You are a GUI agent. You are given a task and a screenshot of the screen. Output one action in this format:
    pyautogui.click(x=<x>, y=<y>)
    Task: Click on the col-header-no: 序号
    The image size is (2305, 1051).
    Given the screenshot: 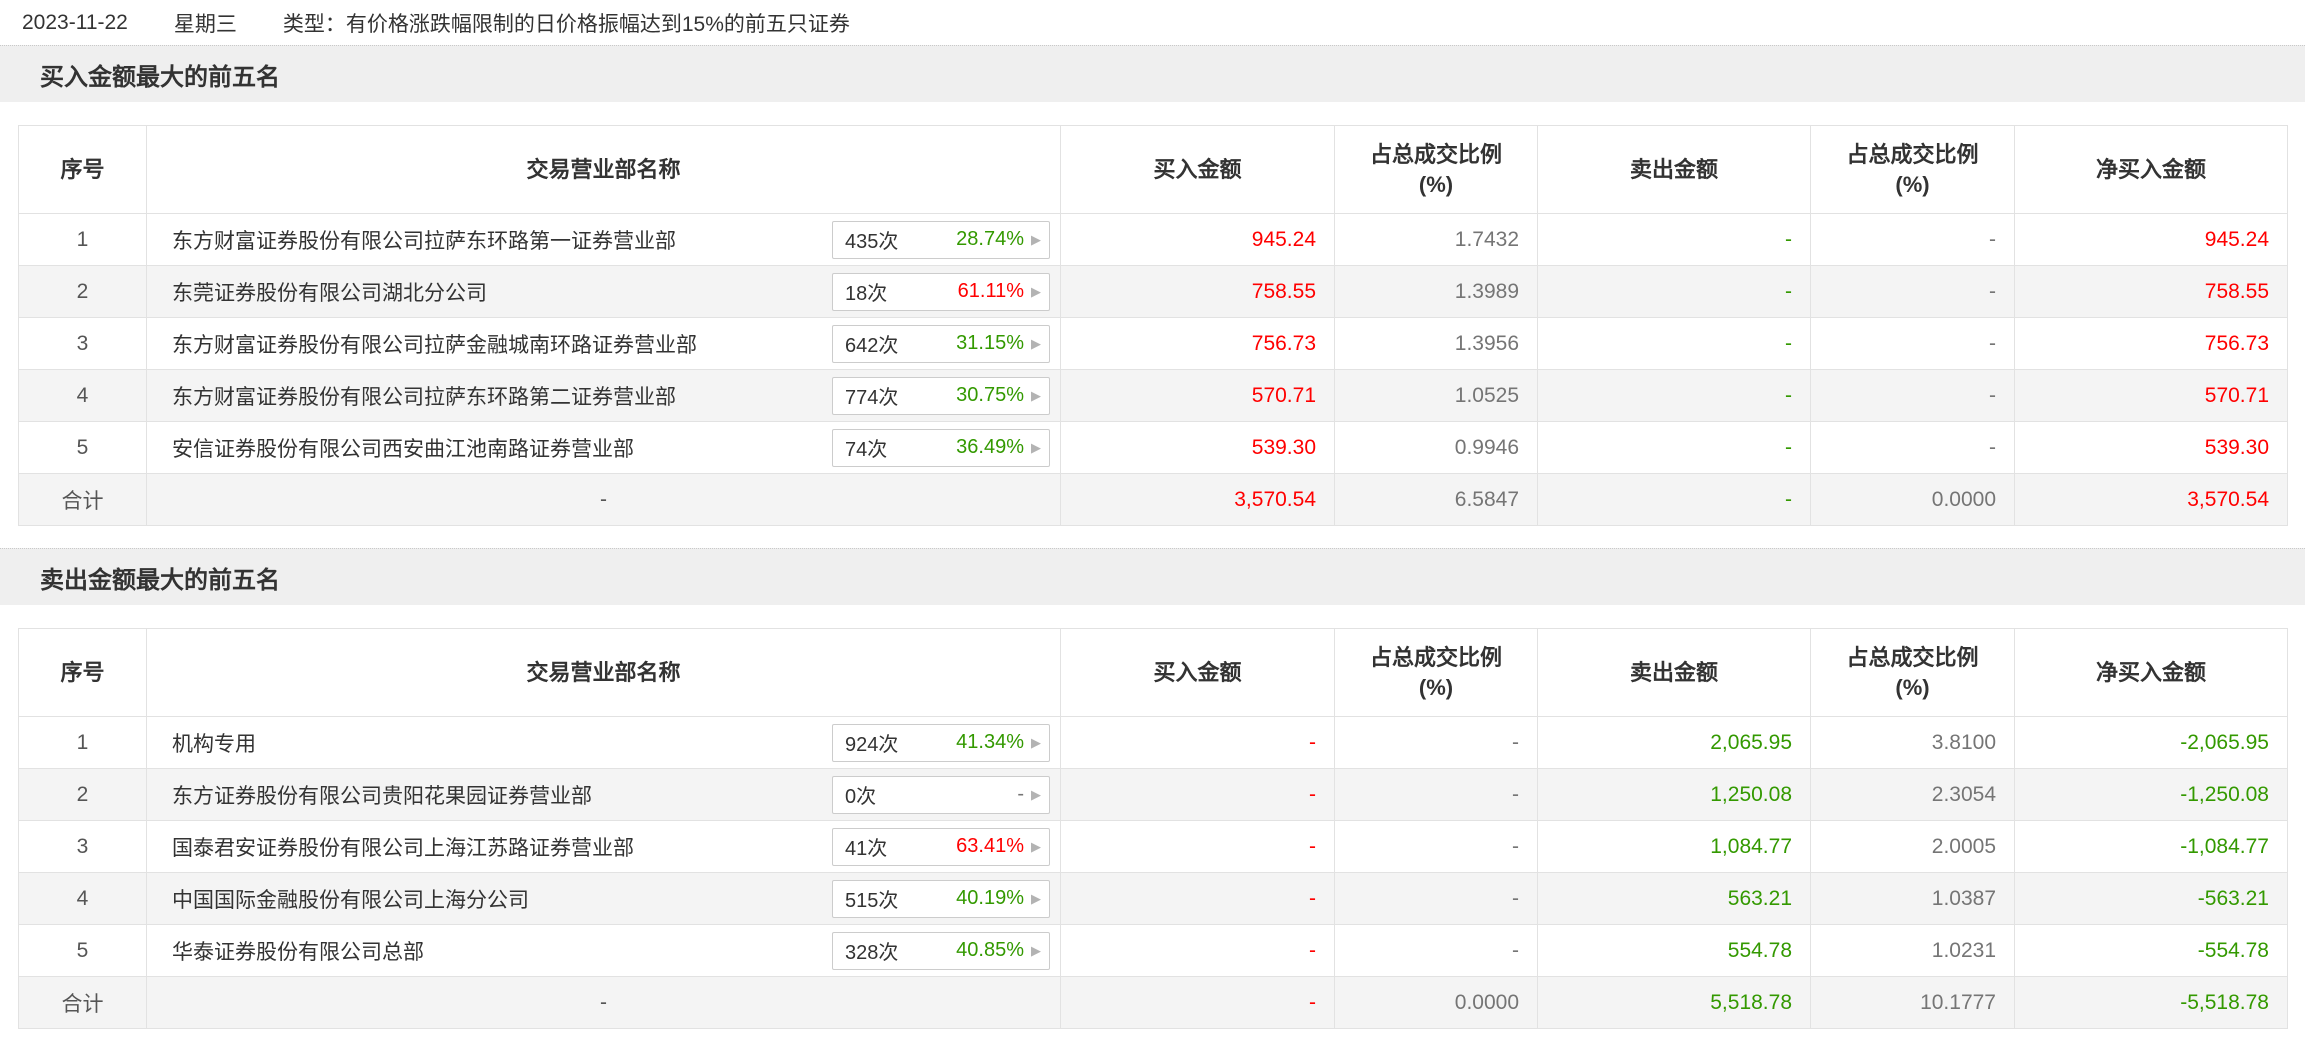 What is the action you would take?
    pyautogui.click(x=82, y=169)
    